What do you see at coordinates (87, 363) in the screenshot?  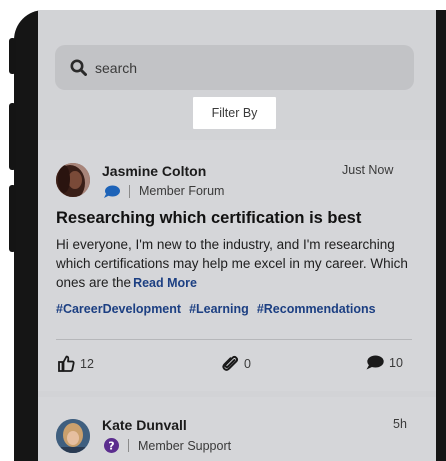 I see `like-count: 12` at bounding box center [87, 363].